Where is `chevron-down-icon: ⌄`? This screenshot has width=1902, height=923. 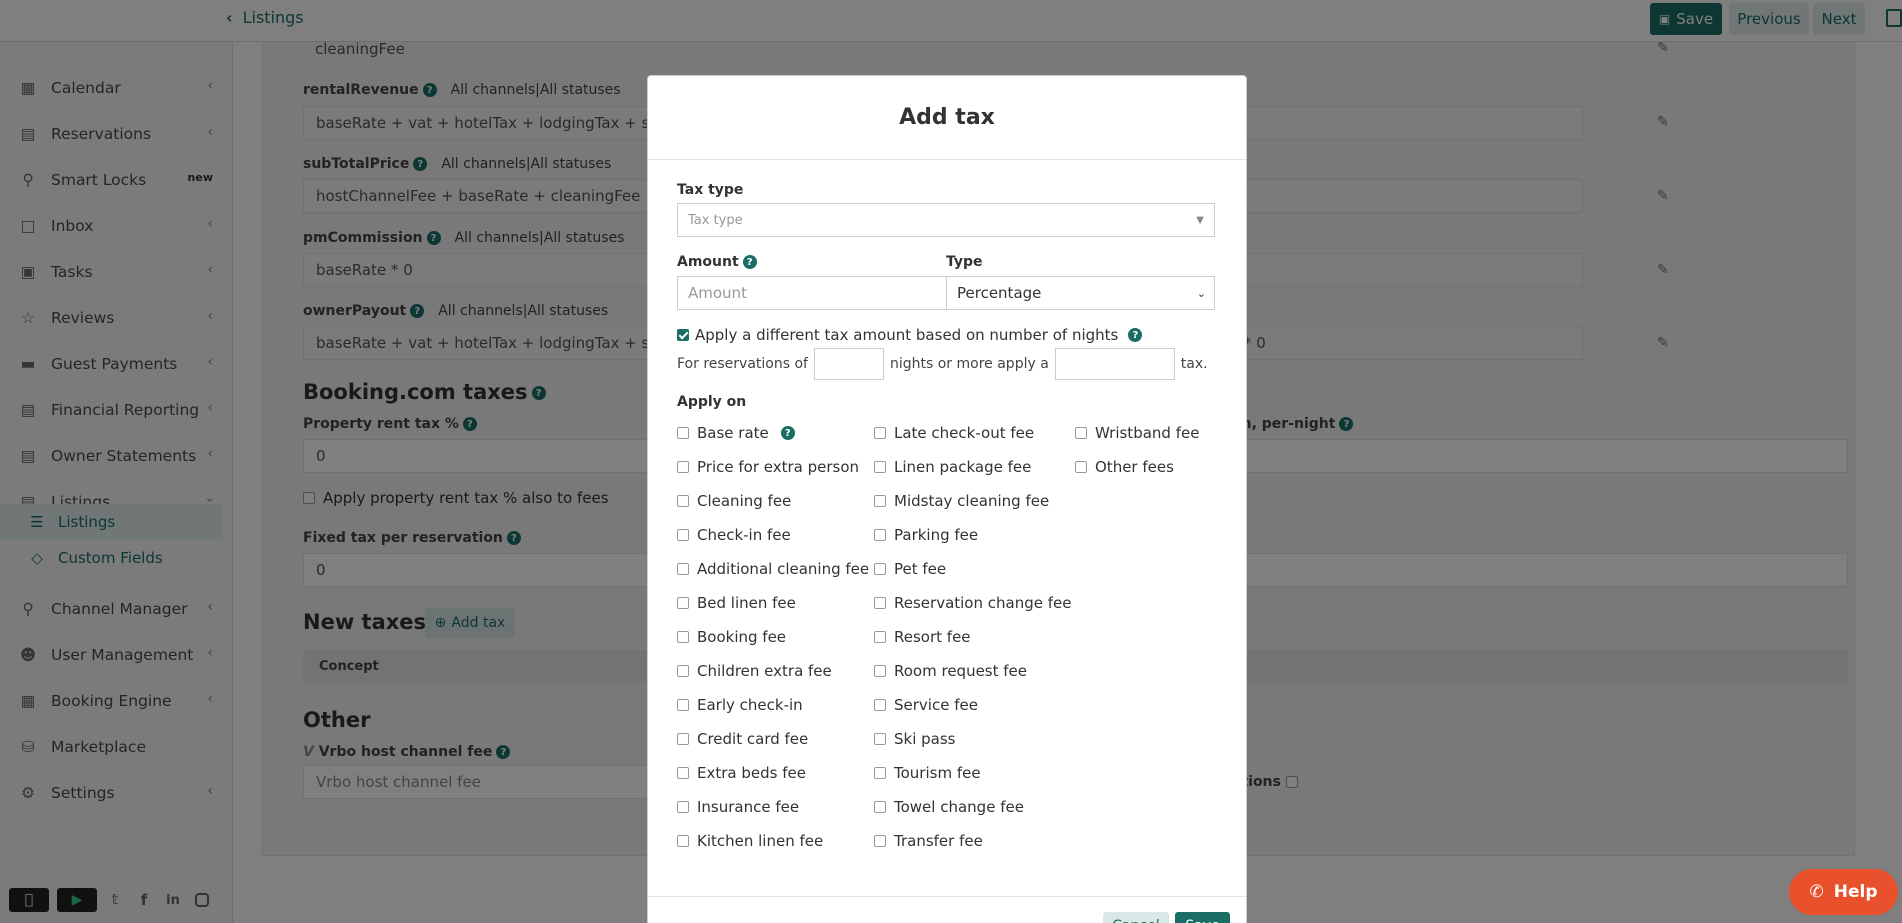 chevron-down-icon: ⌄ is located at coordinates (1201, 293).